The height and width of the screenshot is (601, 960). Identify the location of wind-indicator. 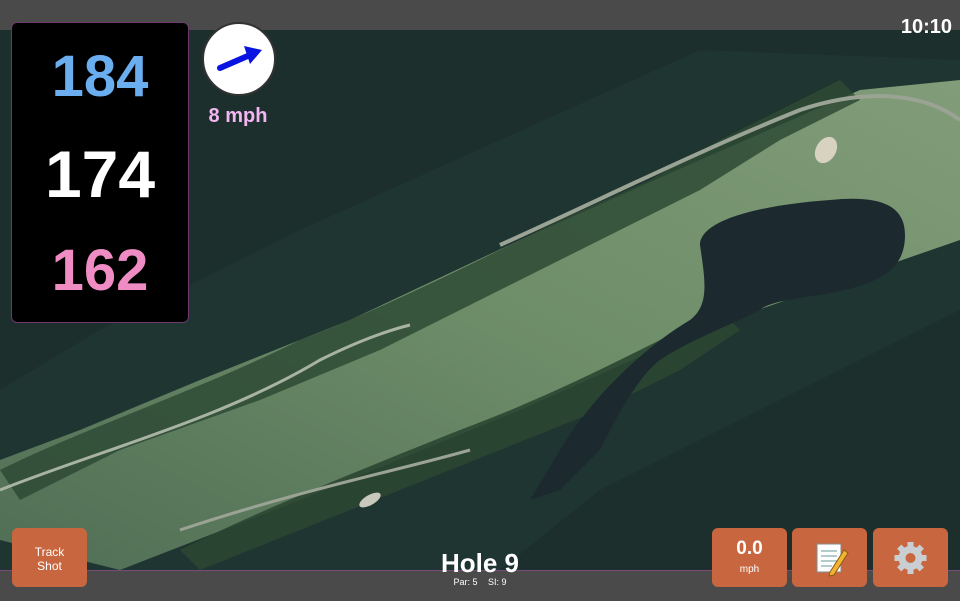
(239, 59).